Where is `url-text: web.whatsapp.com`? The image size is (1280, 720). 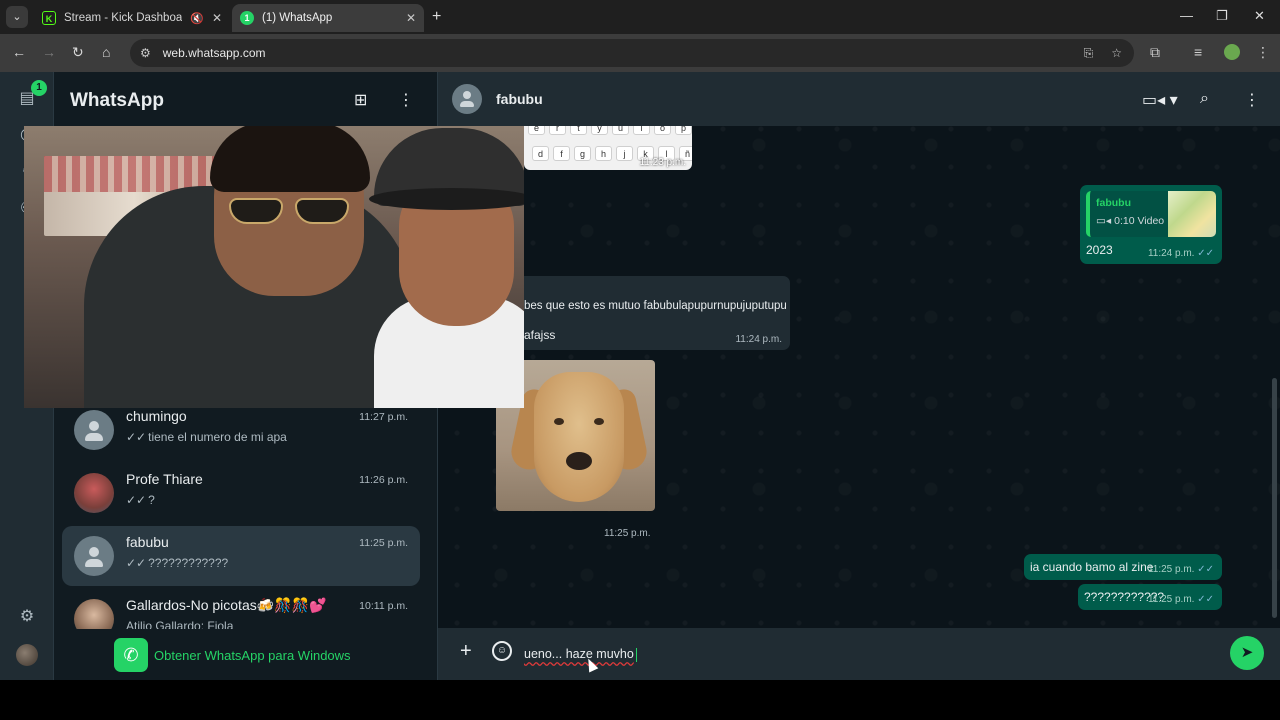 url-text: web.whatsapp.com is located at coordinates (214, 53).